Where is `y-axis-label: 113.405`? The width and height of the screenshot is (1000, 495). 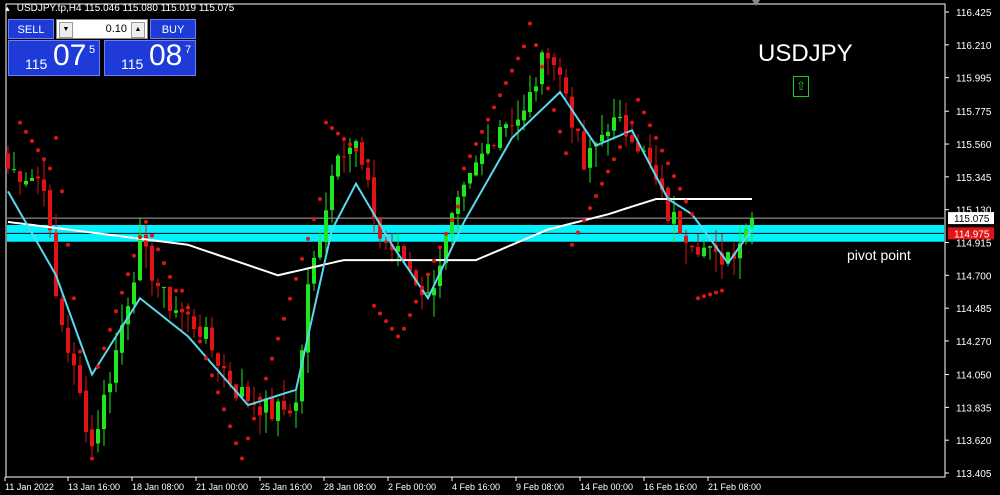 y-axis-label: 113.405 is located at coordinates (974, 474).